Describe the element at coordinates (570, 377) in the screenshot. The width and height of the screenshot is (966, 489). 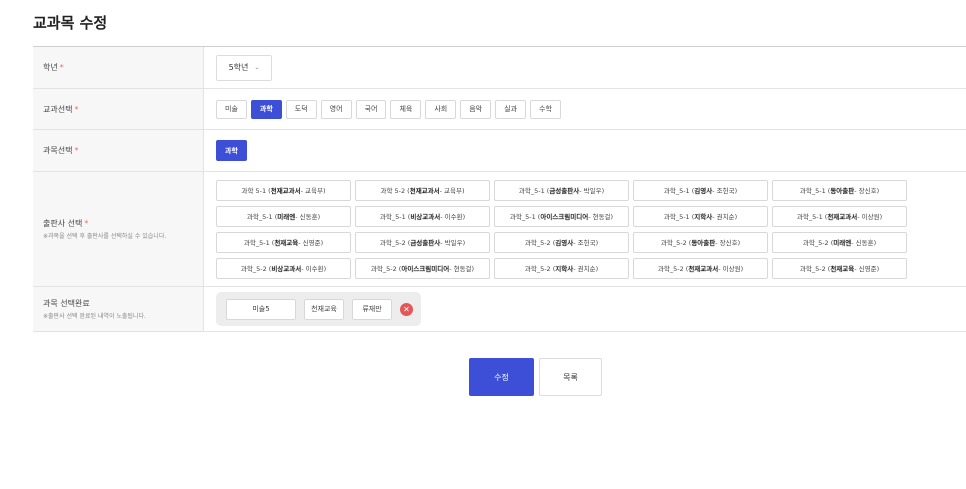
I see `list-button: 목록` at that location.